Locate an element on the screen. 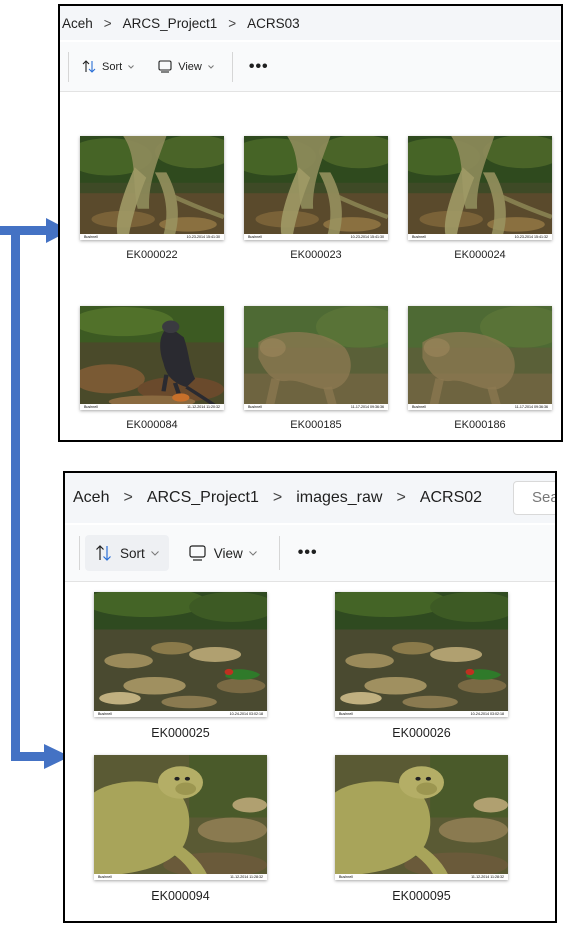 The width and height of the screenshot is (572, 931). file-name-label: EK000022 is located at coordinates (152, 255).